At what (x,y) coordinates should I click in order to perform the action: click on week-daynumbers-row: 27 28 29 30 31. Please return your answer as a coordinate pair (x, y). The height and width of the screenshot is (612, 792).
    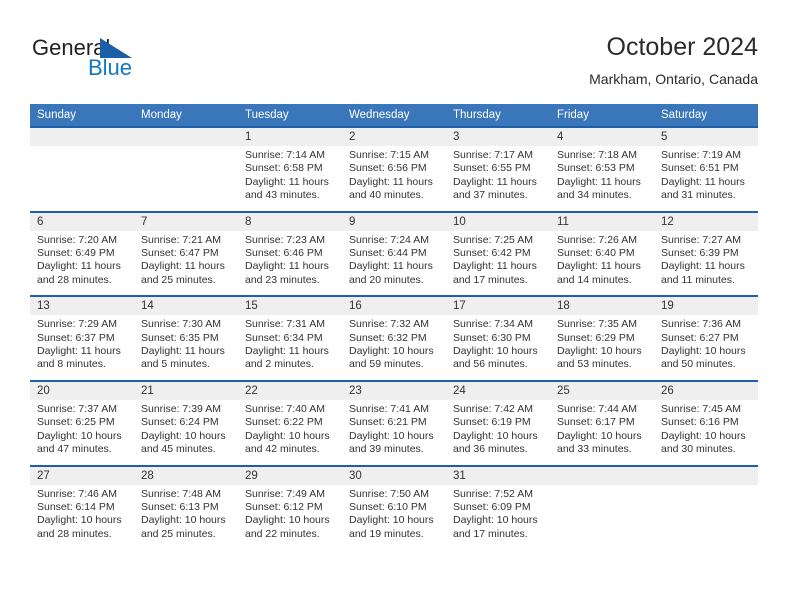
    Looking at the image, I should click on (394, 475).